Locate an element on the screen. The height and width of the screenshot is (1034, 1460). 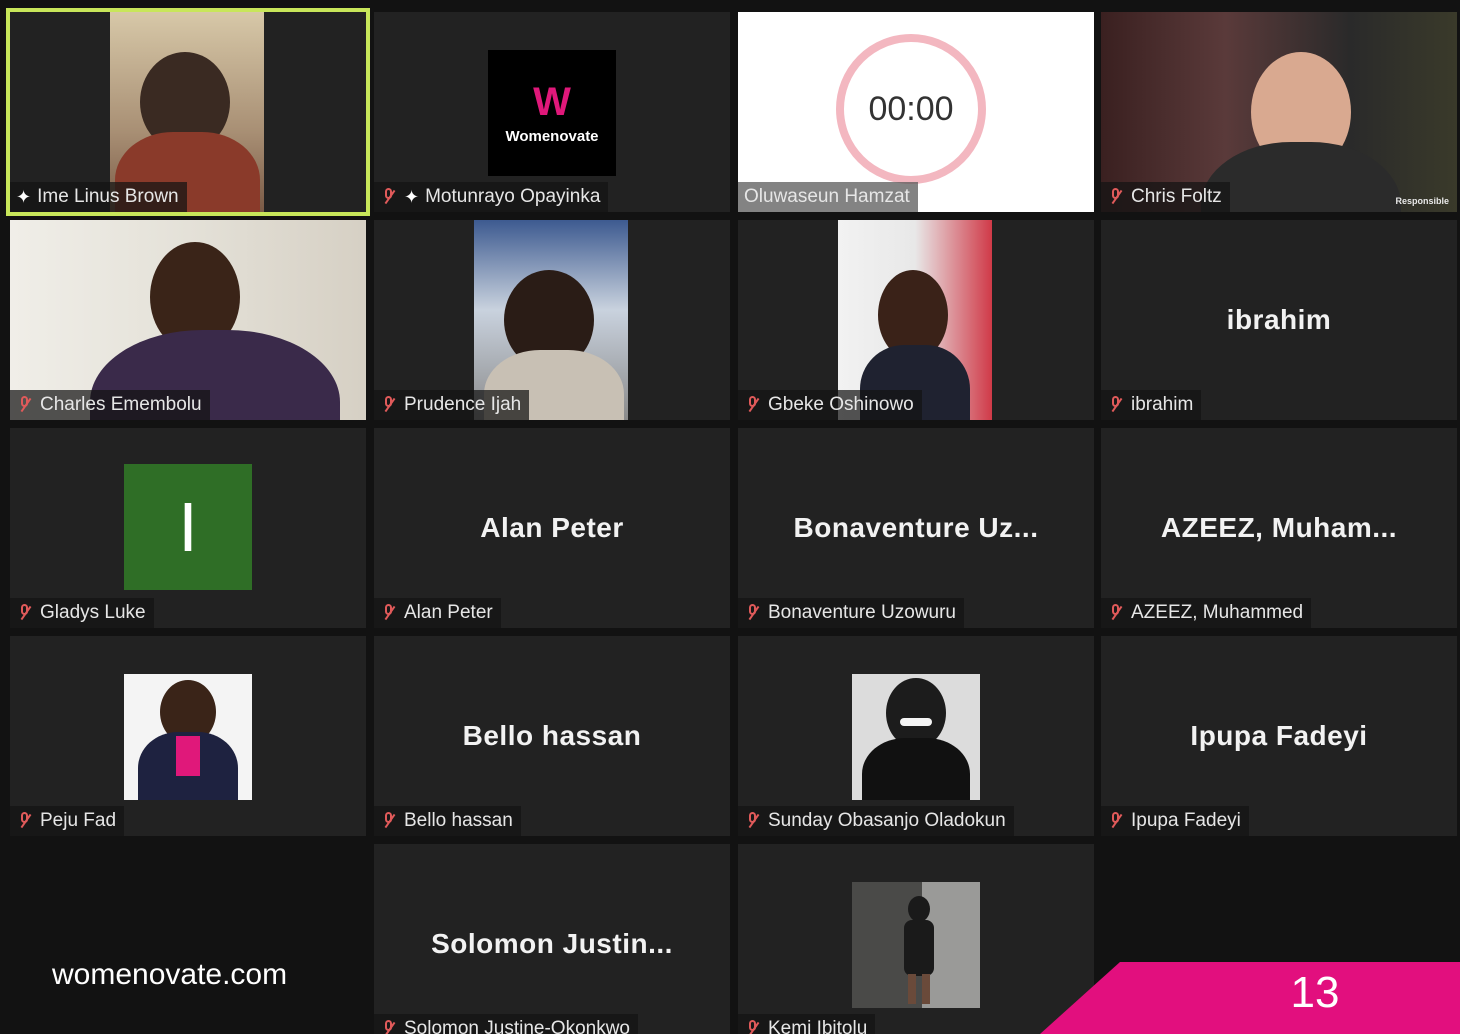
participant-name: Chris Foltz is located at coordinates (1176, 196).